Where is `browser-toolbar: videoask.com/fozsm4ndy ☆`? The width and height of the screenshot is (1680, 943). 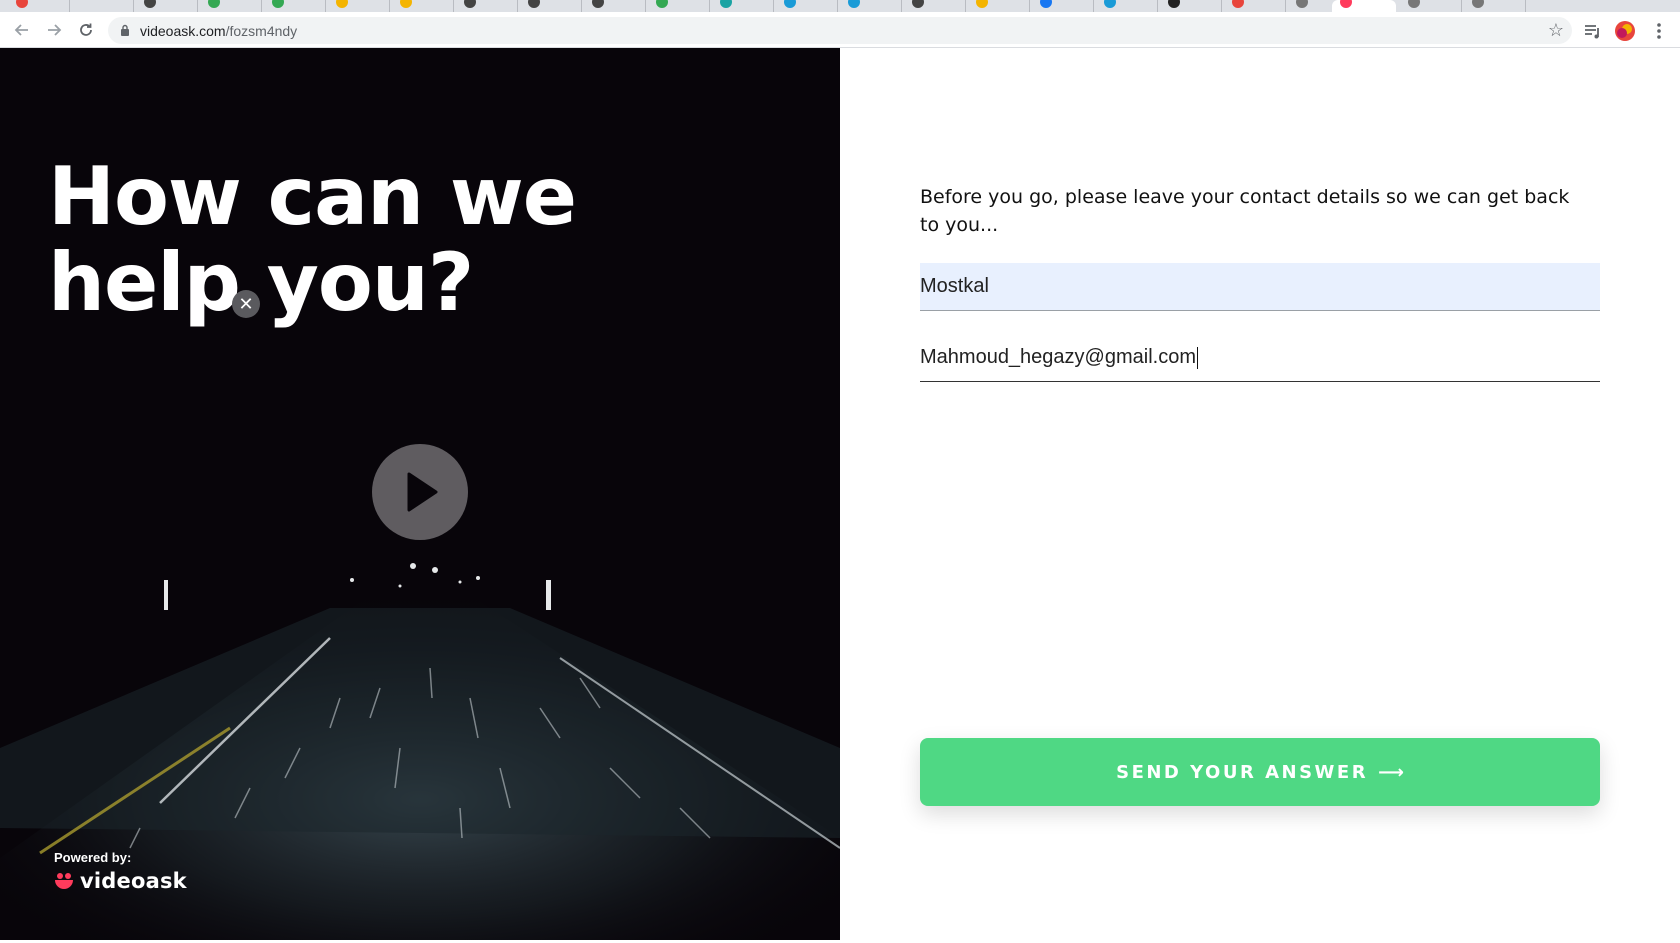 browser-toolbar: videoask.com/fozsm4ndy ☆ is located at coordinates (840, 30).